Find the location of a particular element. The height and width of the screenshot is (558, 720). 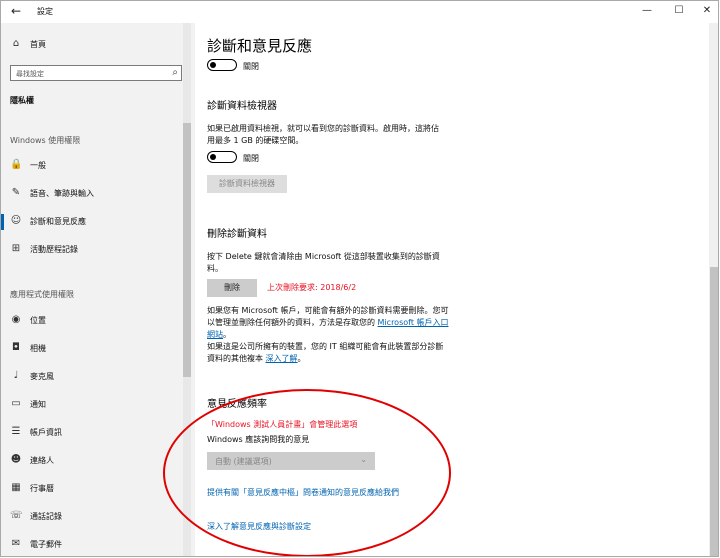

diagnostics-toggle-state: 關閉 is located at coordinates (251, 66).